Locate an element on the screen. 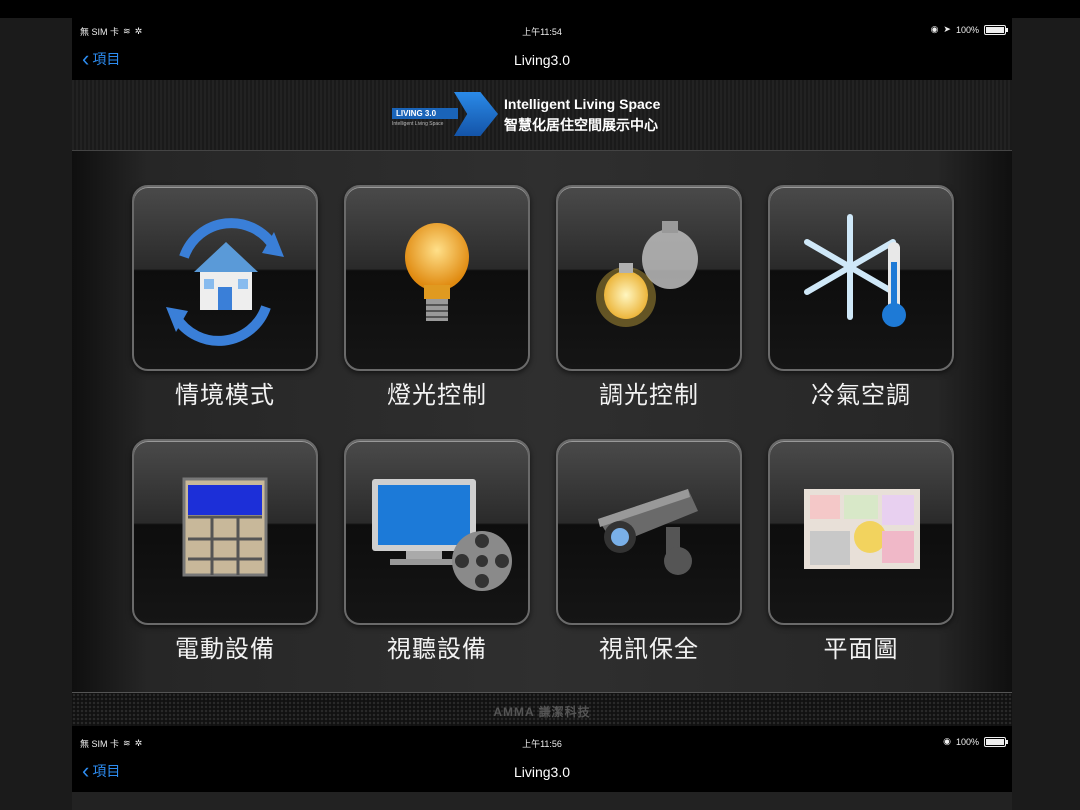 Image resolution: width=1080 pixels, height=810 pixels. nav-title-2: Living3.0 is located at coordinates (542, 772).